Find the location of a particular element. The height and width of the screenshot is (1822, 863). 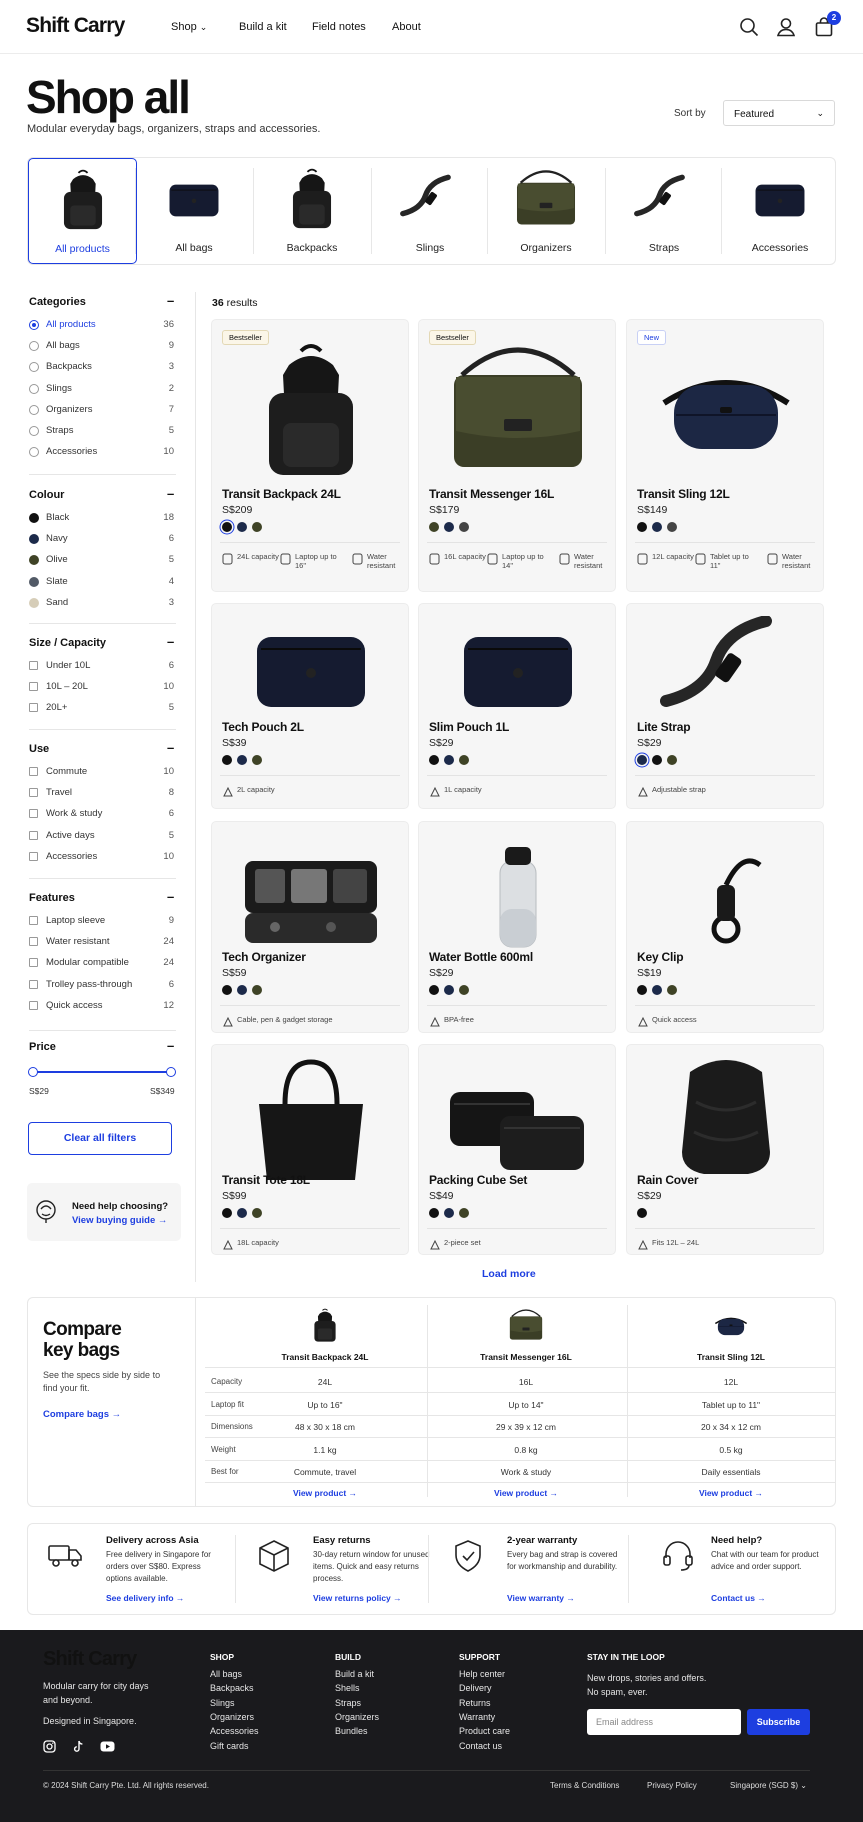

product-name: Slim Pouch 1L is located at coordinates (469, 727).